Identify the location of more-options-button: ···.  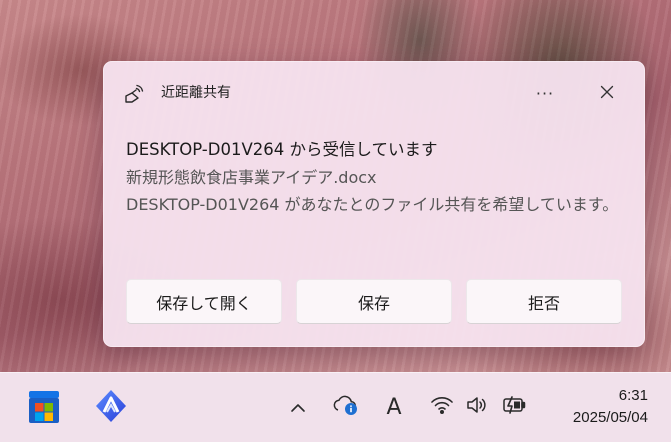
(545, 93).